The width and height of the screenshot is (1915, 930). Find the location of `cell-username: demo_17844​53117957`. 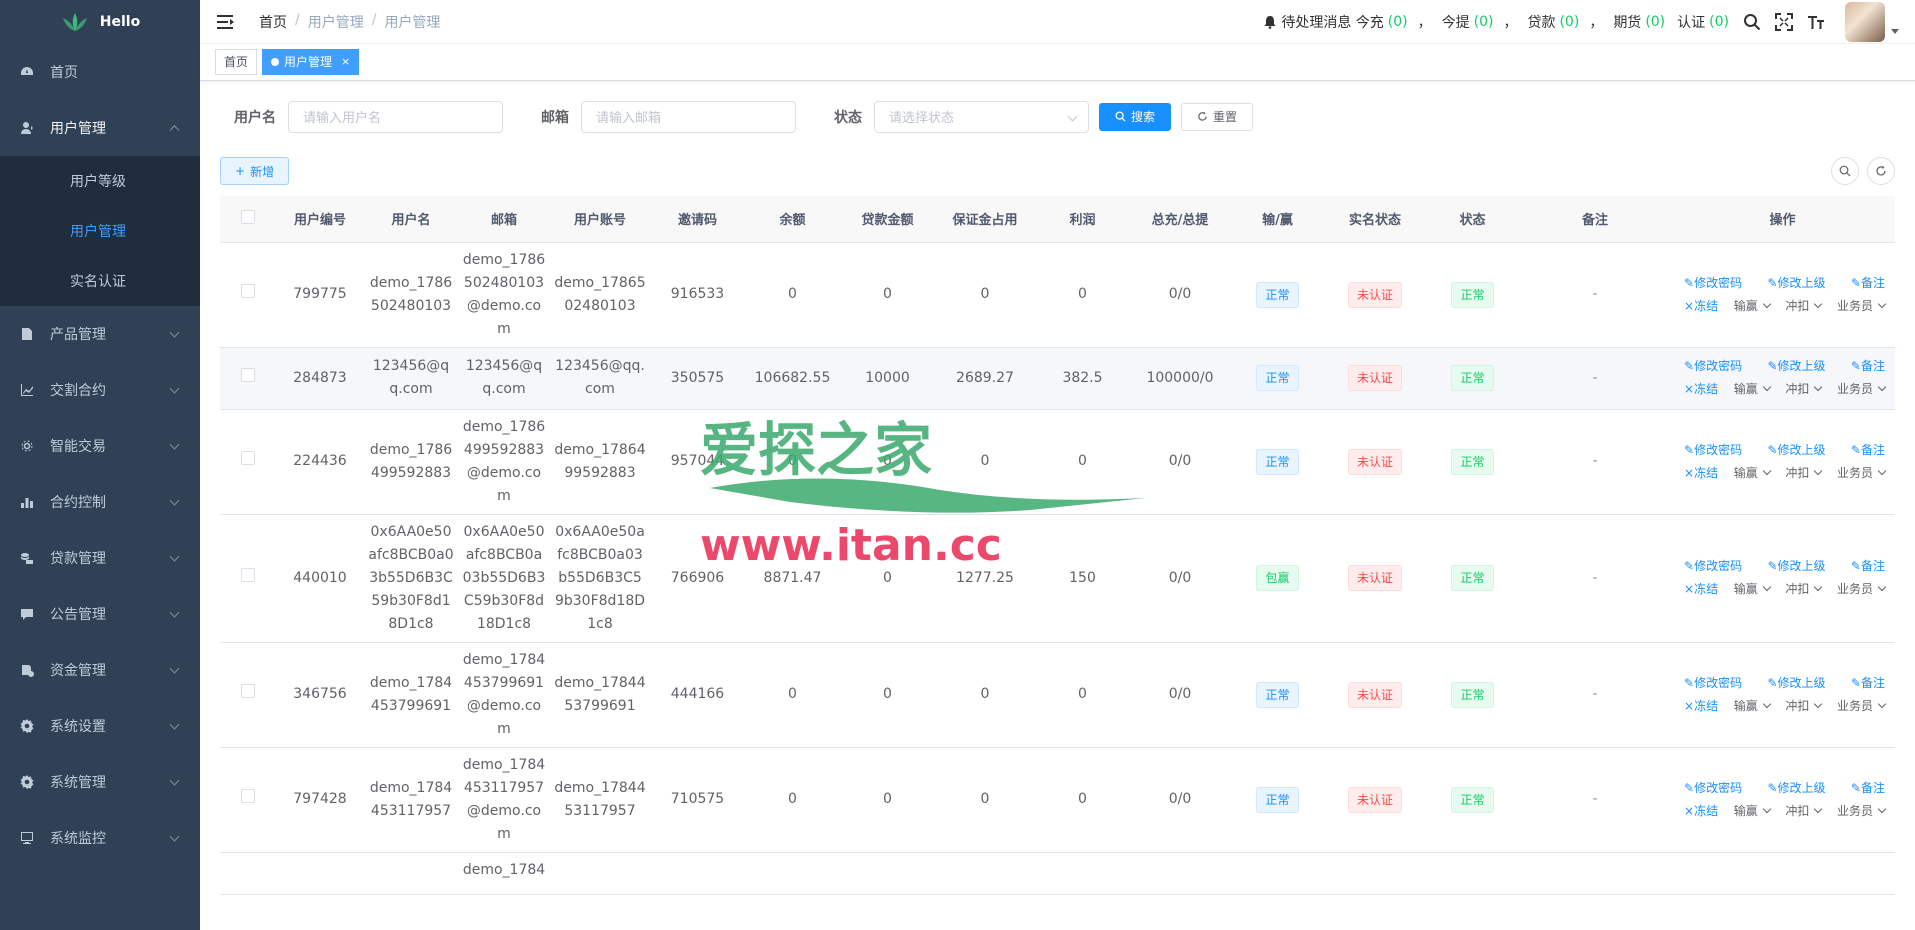

cell-username: demo_17844​53117957 is located at coordinates (411, 800).